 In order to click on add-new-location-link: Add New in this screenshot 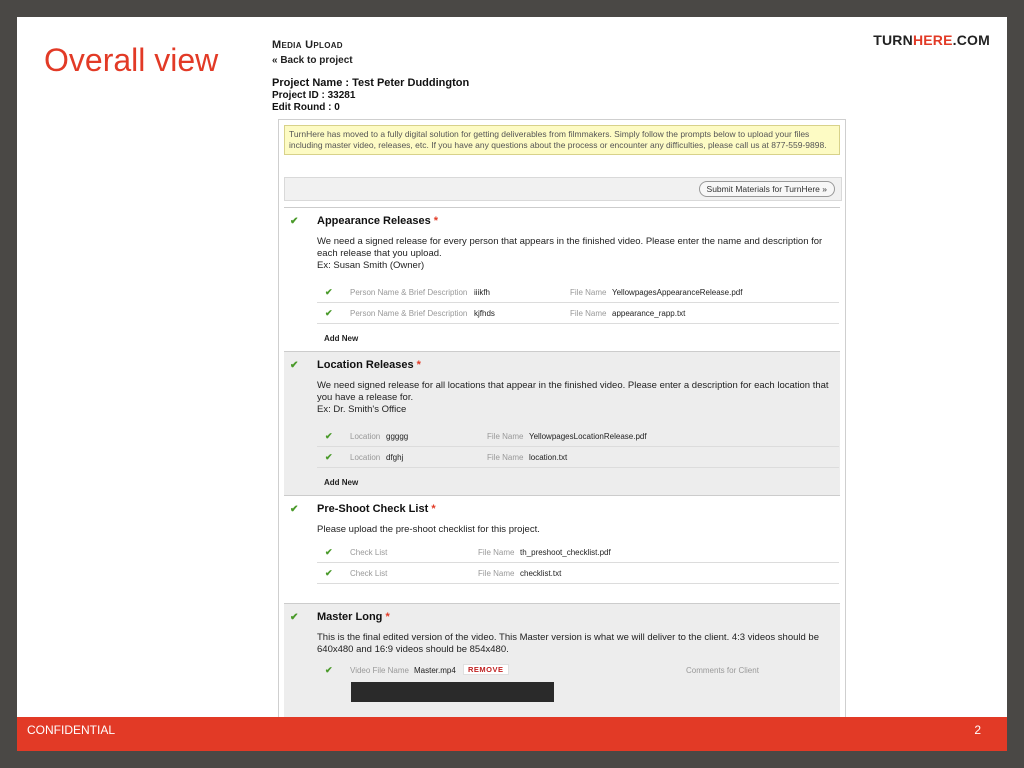, I will do `click(341, 482)`.